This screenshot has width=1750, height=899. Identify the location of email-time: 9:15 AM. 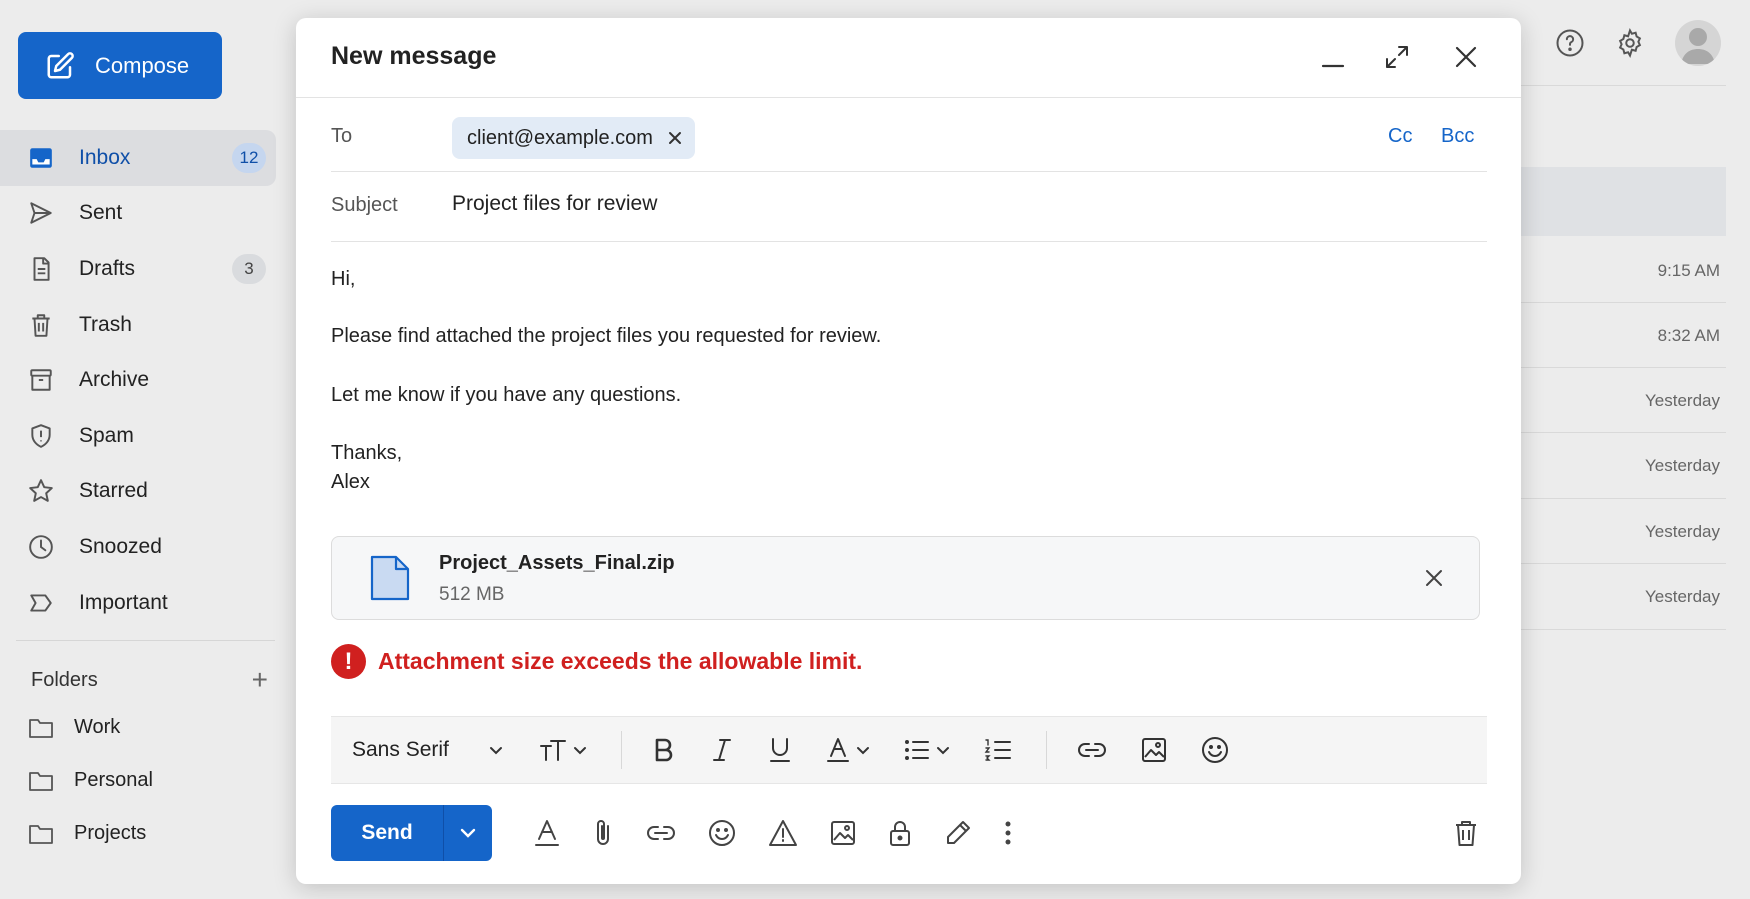
(1688, 270).